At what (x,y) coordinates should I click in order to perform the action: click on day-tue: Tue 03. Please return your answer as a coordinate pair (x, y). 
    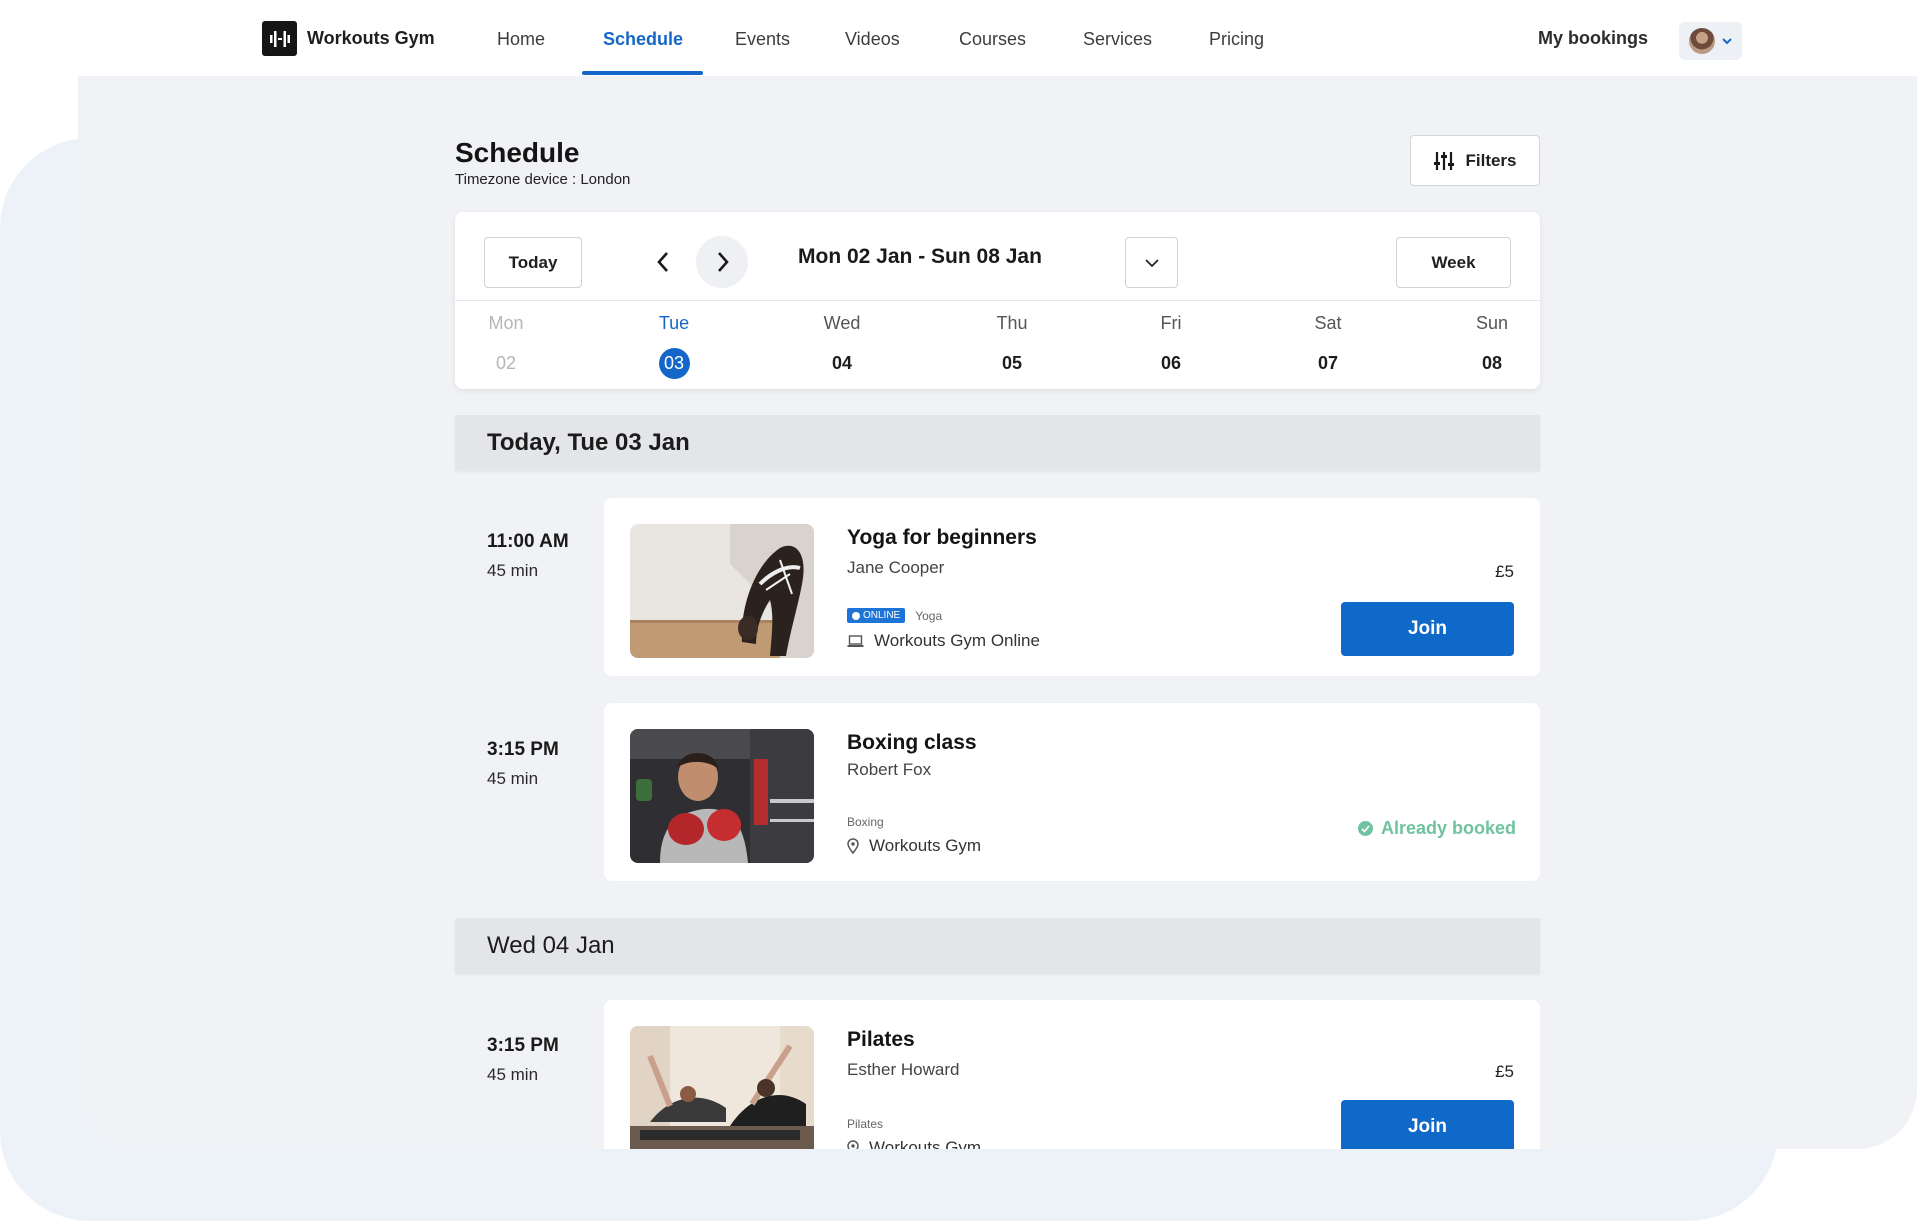
    Looking at the image, I should click on (674, 344).